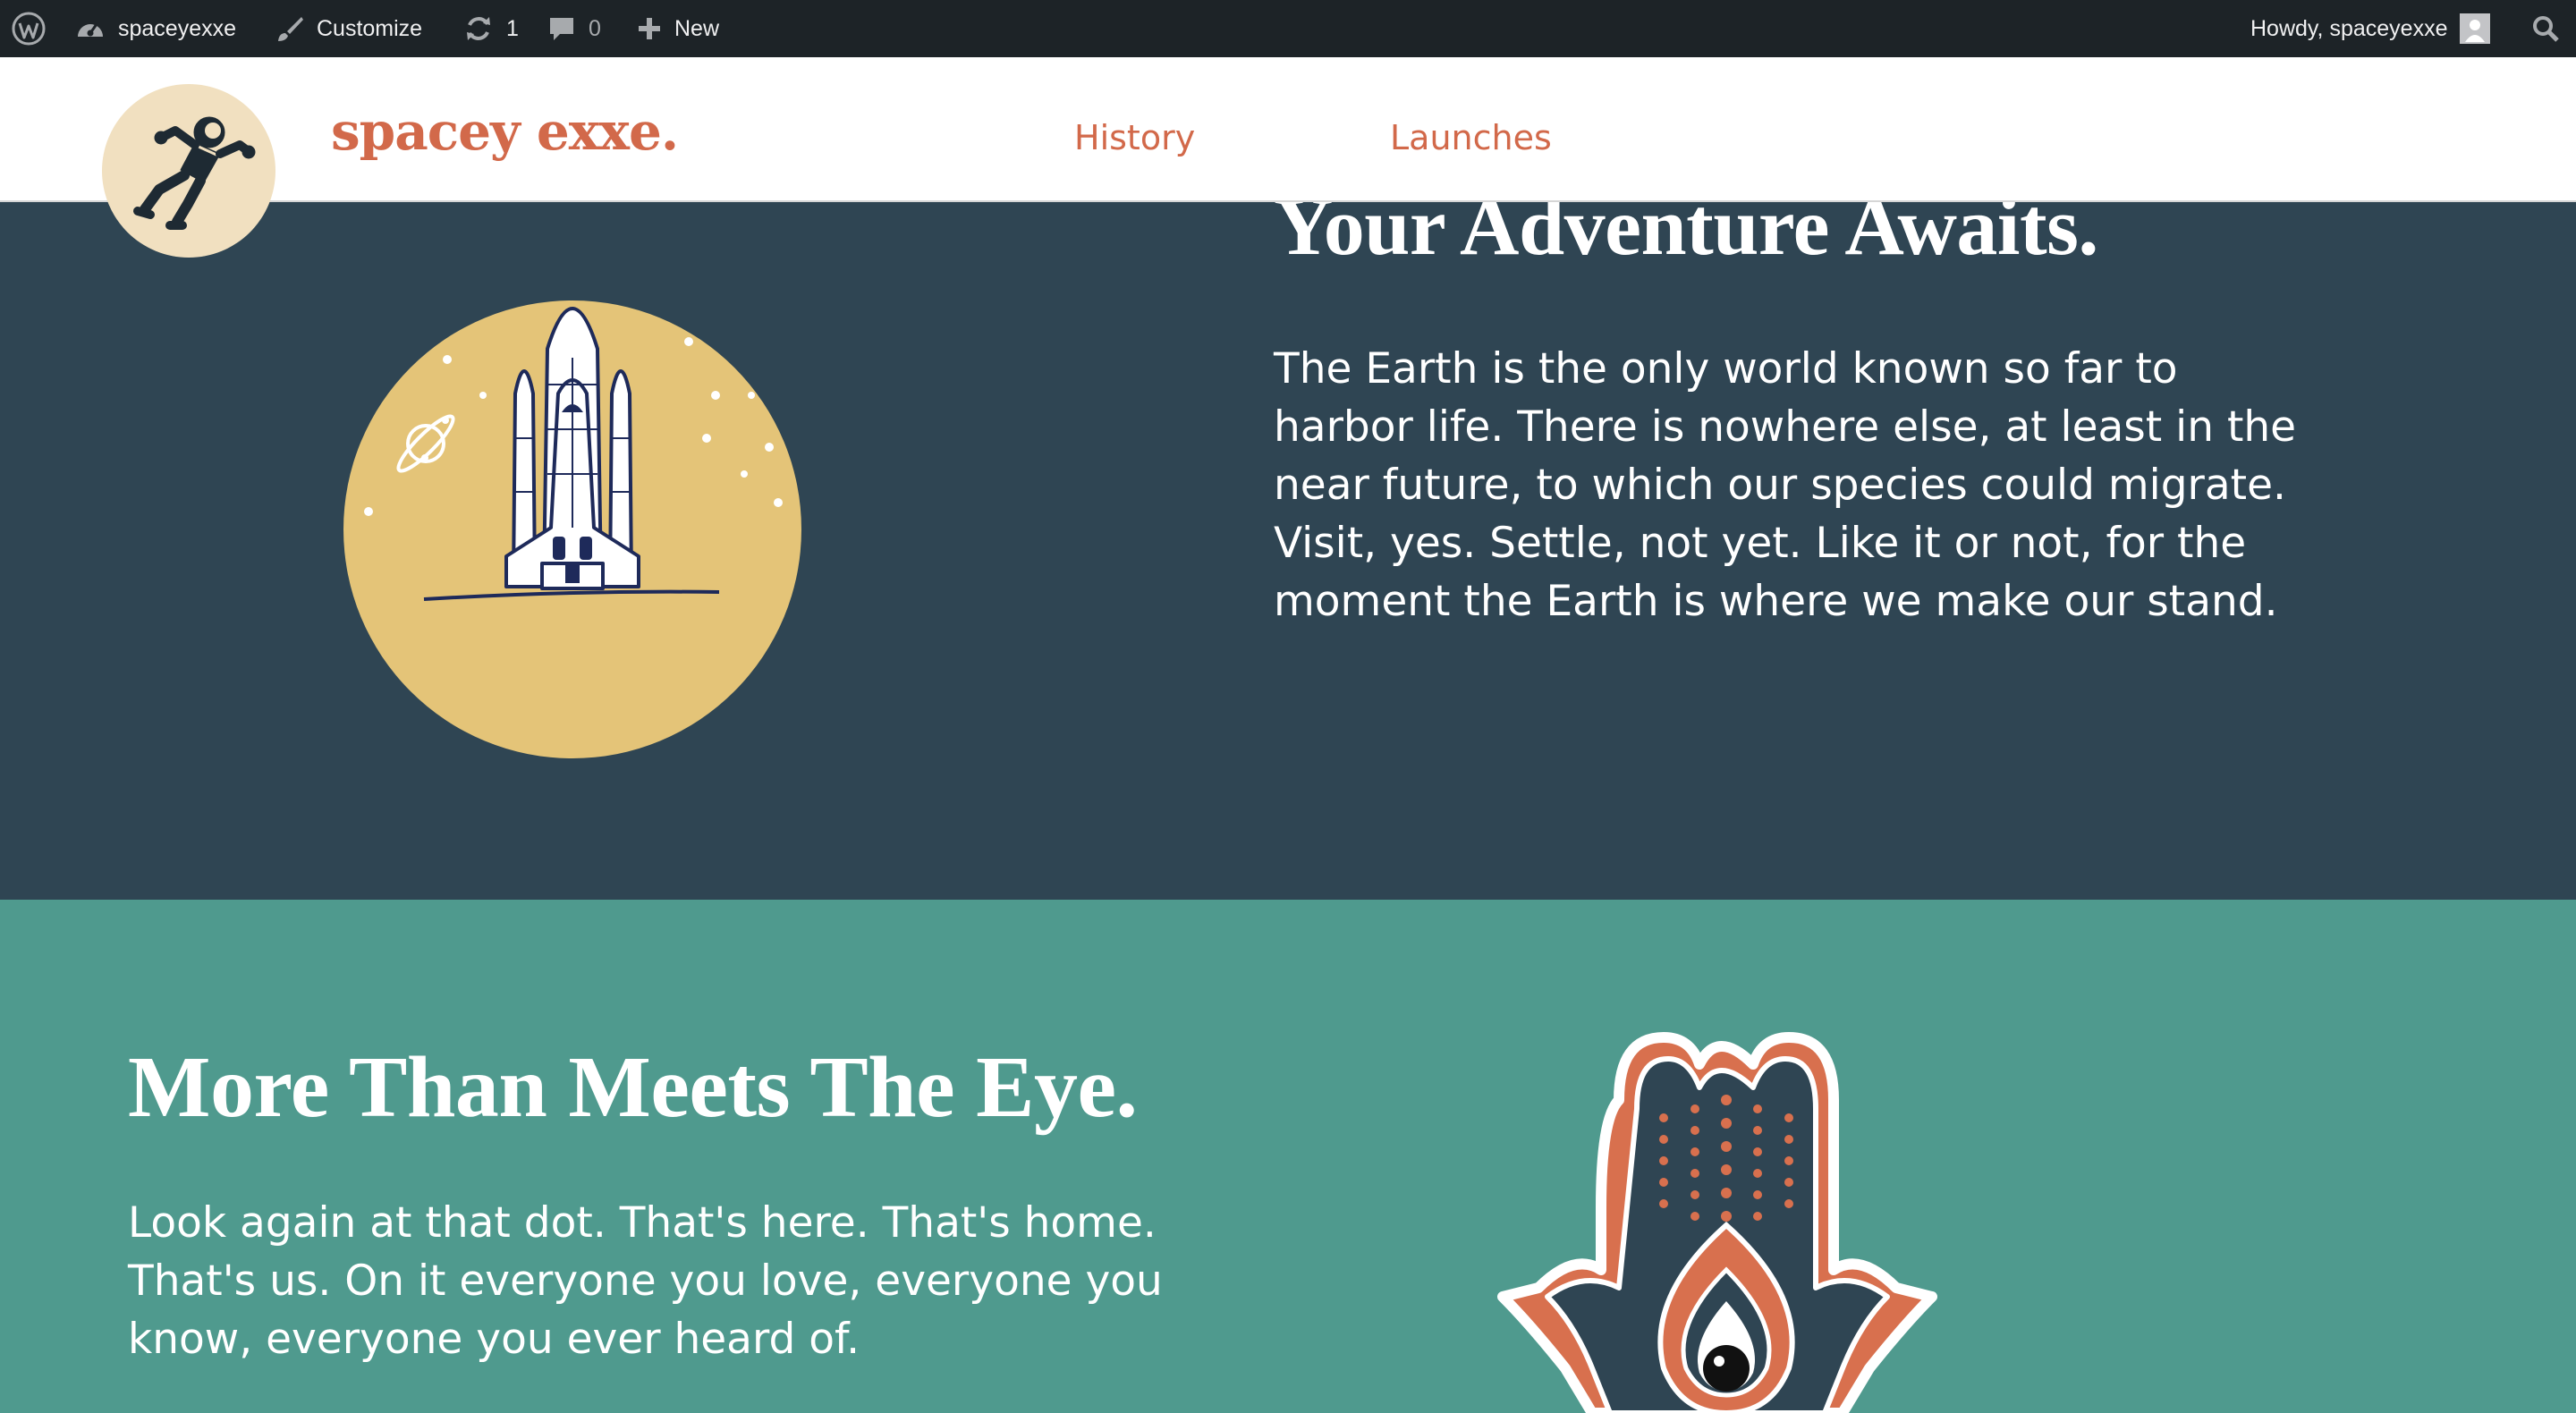 The width and height of the screenshot is (2576, 1413). What do you see at coordinates (177, 28) in the screenshot?
I see `site-name-label: spaceyexxe` at bounding box center [177, 28].